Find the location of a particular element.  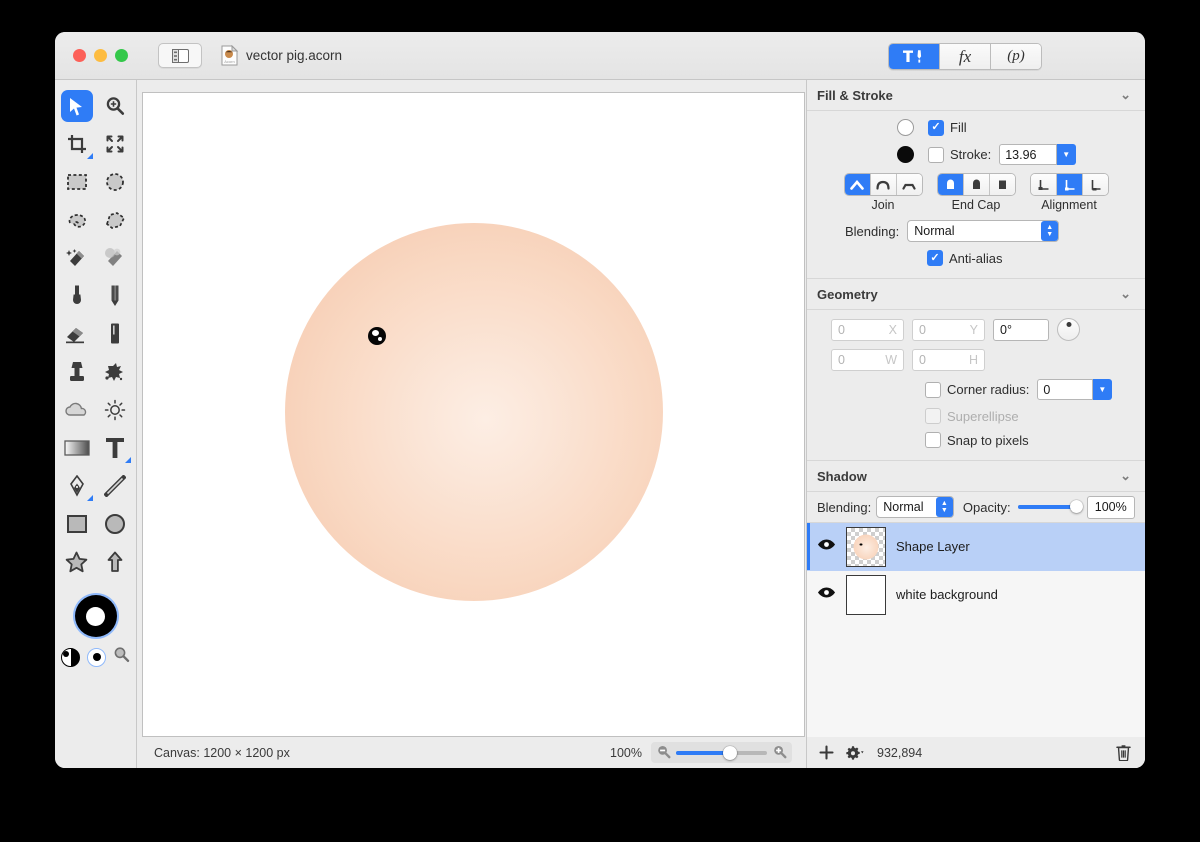

alignment-segmented-control is located at coordinates (1069, 184).